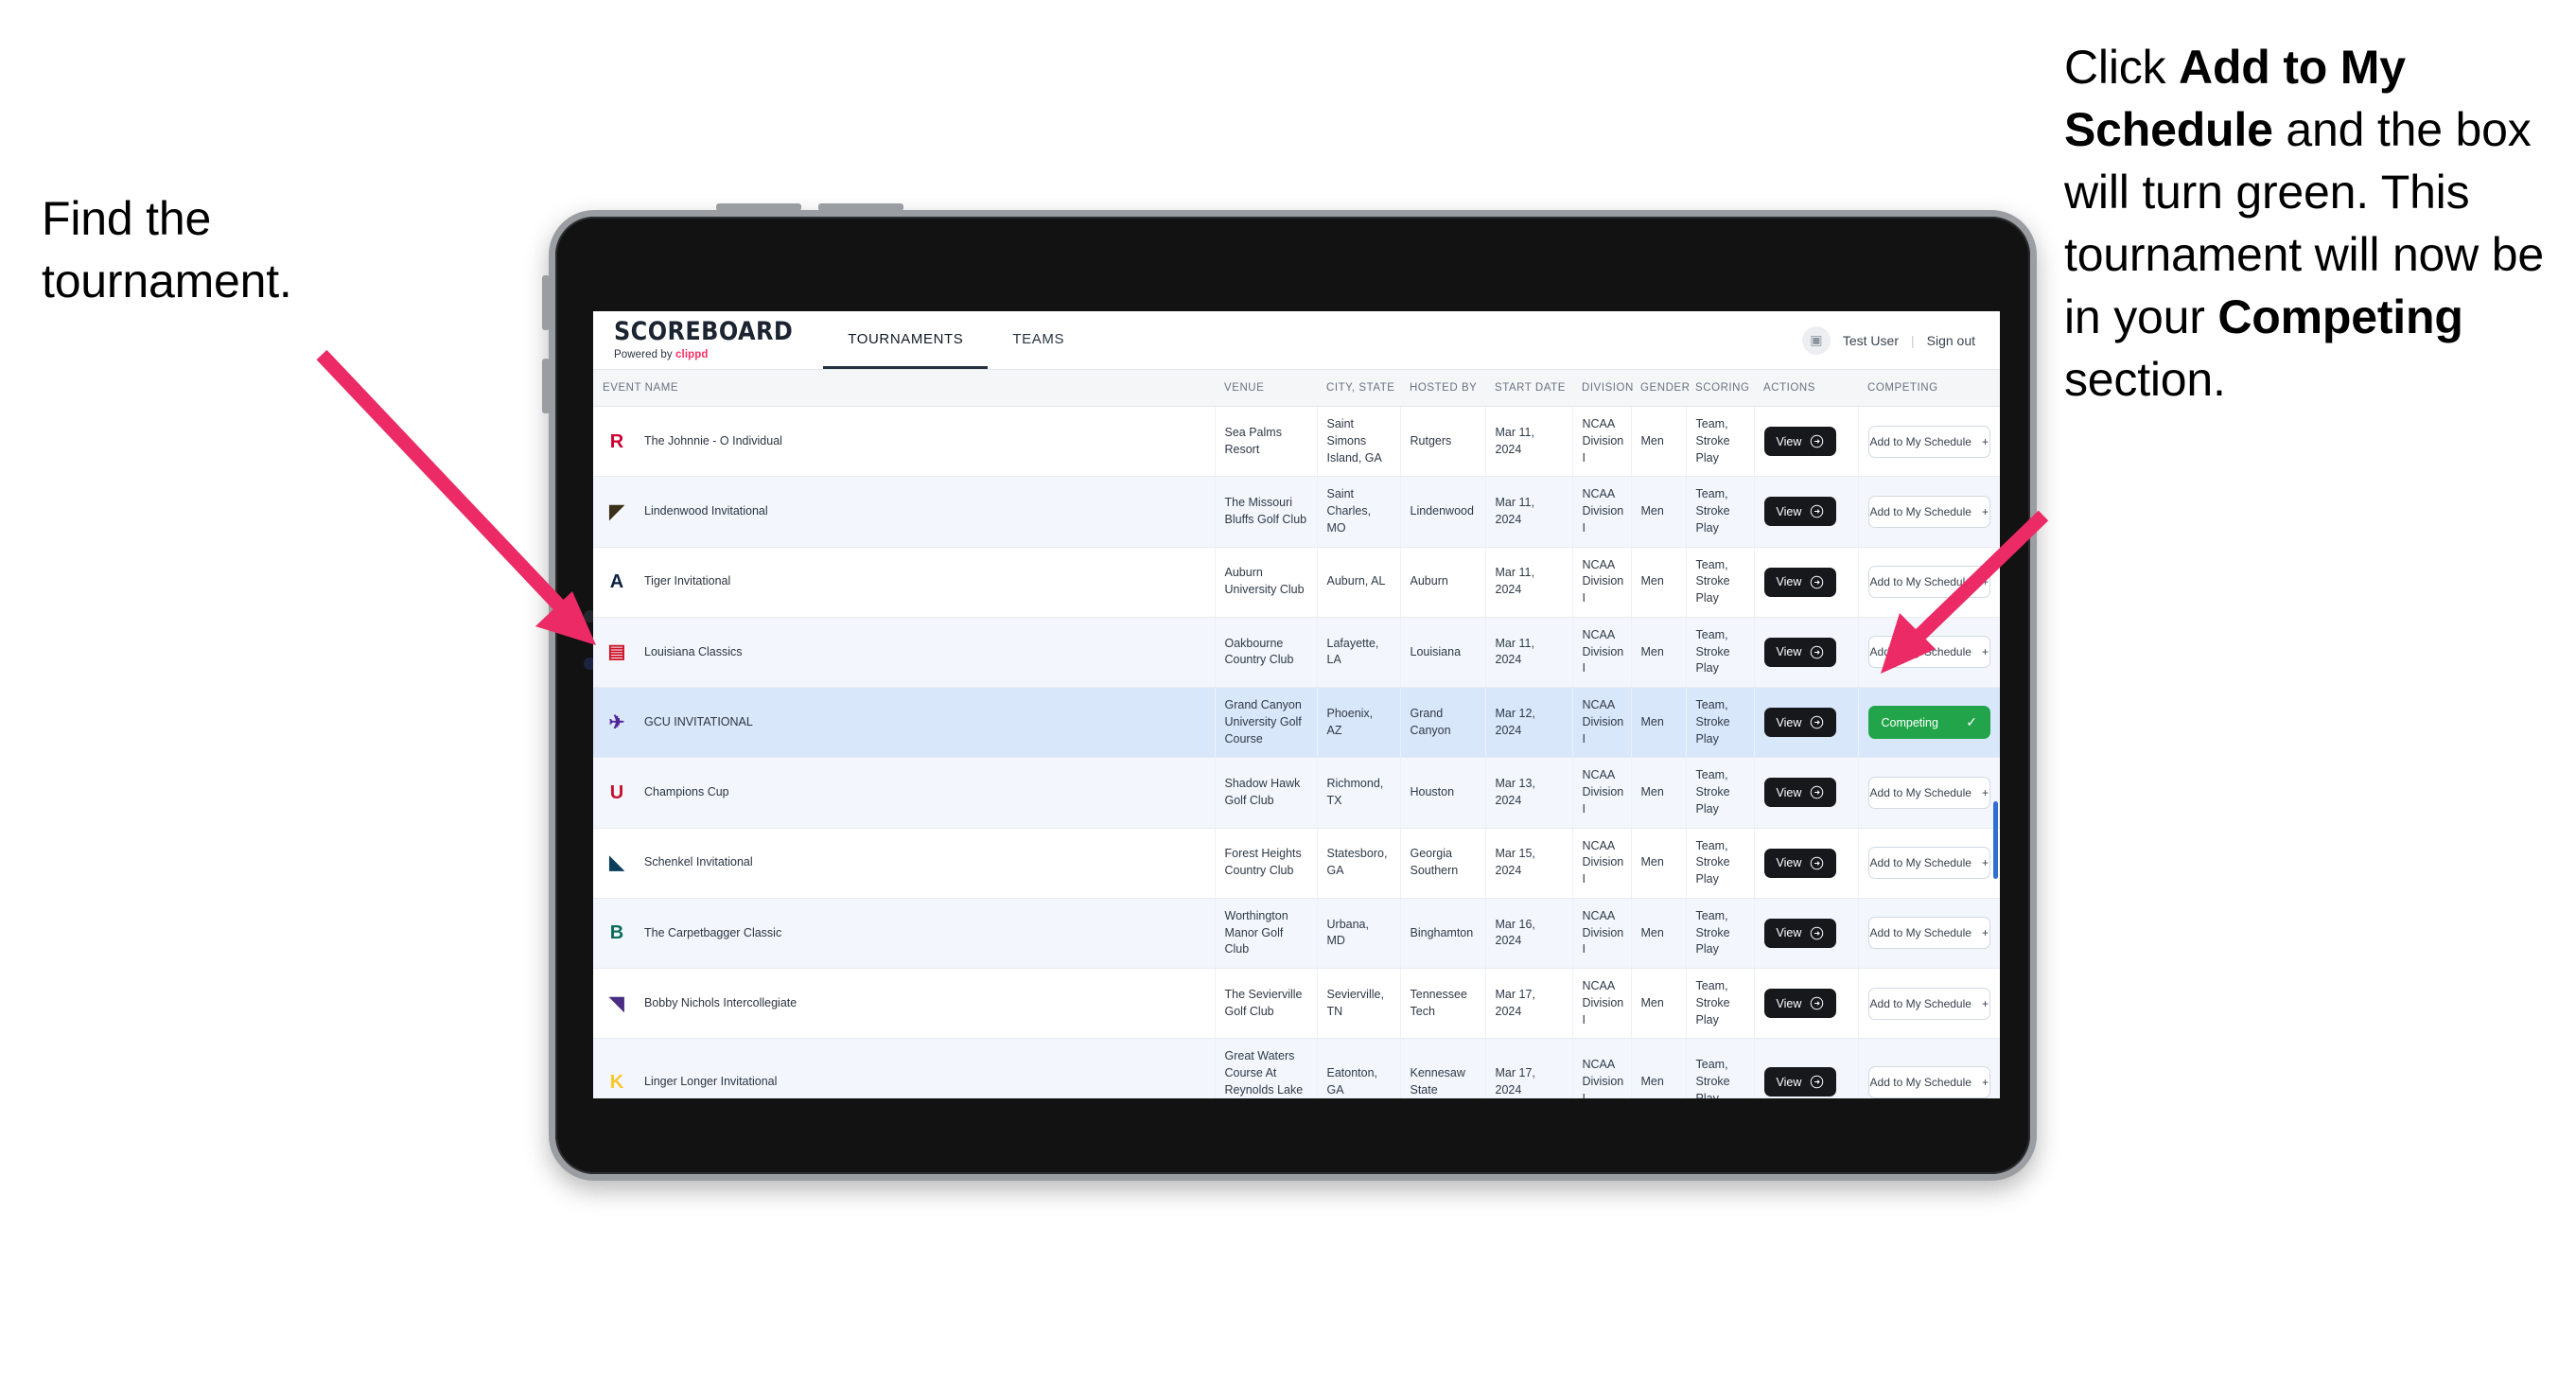  What do you see at coordinates (687, 791) in the screenshot?
I see `event-name-label: Champions Cup` at bounding box center [687, 791].